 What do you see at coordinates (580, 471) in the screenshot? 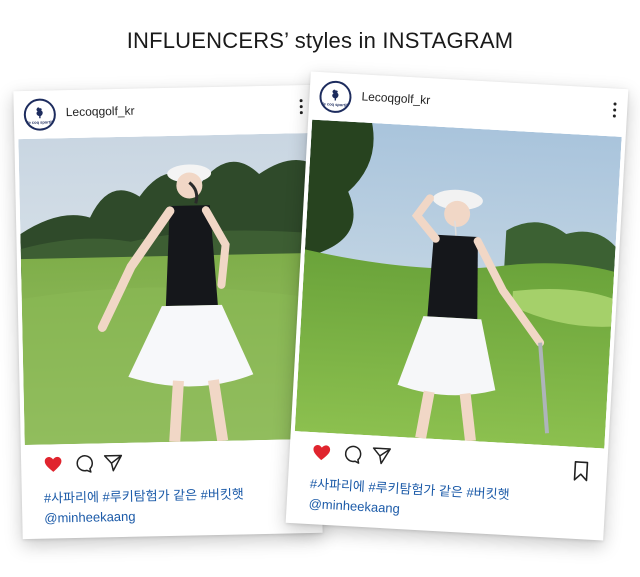
I see `bookmark-icon` at bounding box center [580, 471].